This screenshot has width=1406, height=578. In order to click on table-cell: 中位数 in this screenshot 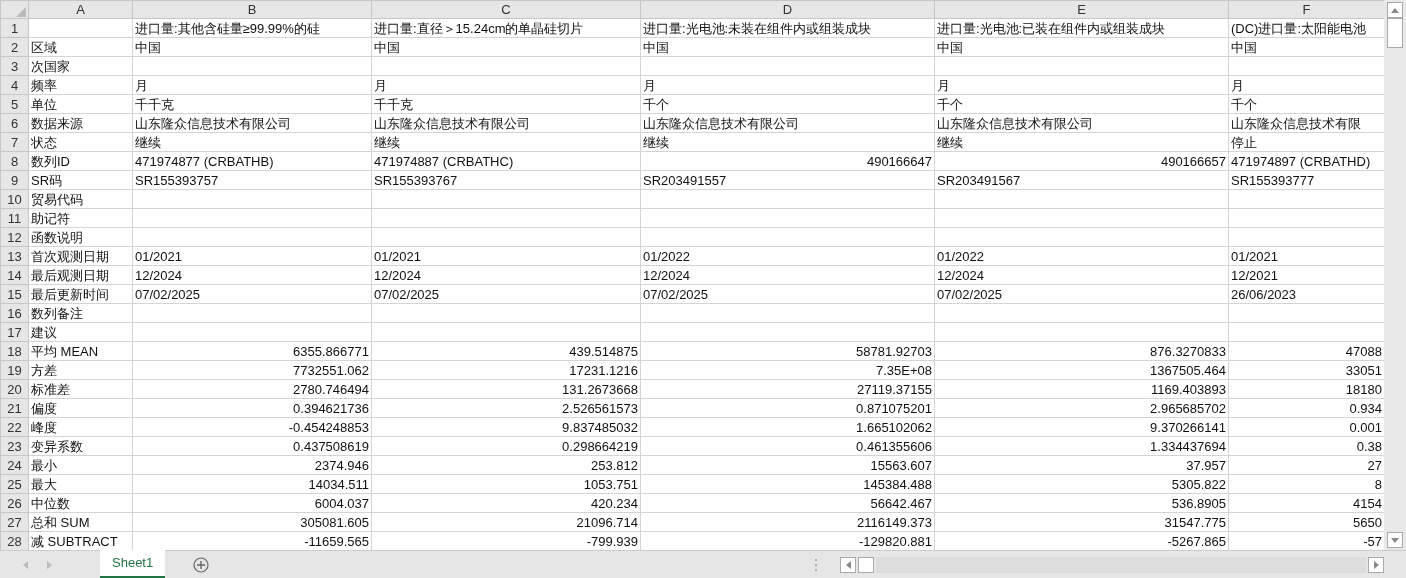, I will do `click(80, 503)`.